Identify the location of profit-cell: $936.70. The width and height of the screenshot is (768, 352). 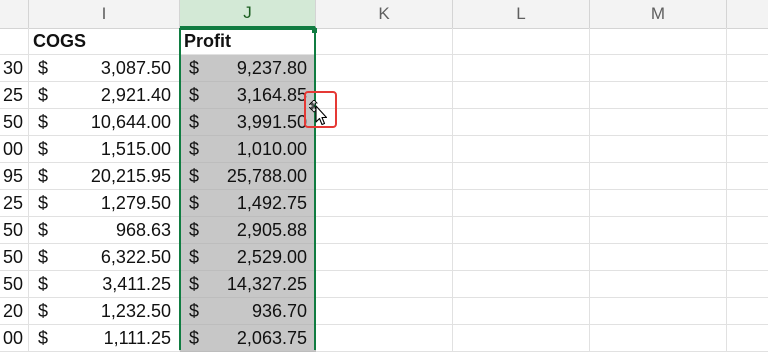
(248, 311).